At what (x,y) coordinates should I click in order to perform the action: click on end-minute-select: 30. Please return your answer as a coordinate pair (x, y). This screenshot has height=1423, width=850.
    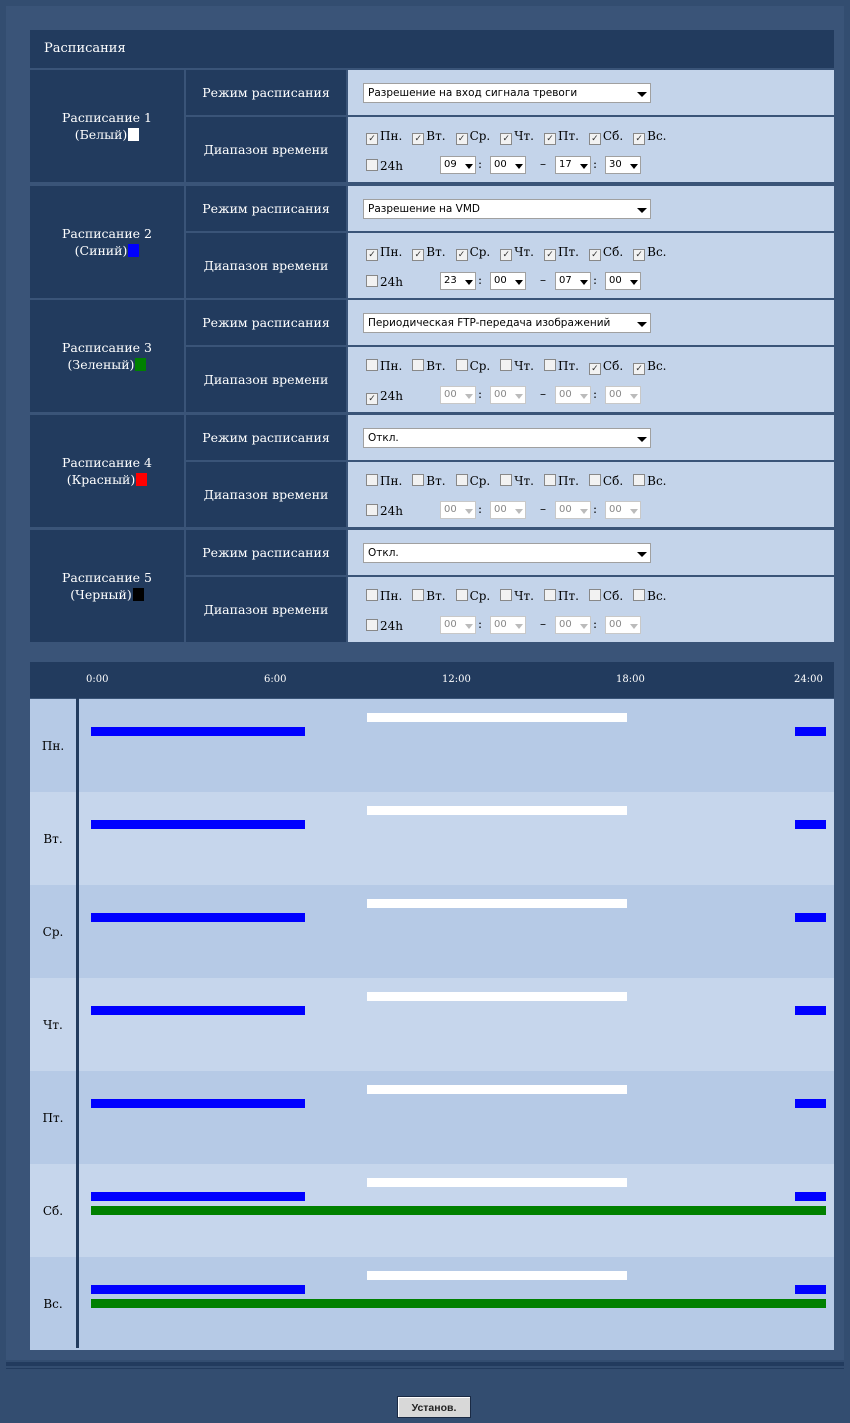
    Looking at the image, I should click on (623, 165).